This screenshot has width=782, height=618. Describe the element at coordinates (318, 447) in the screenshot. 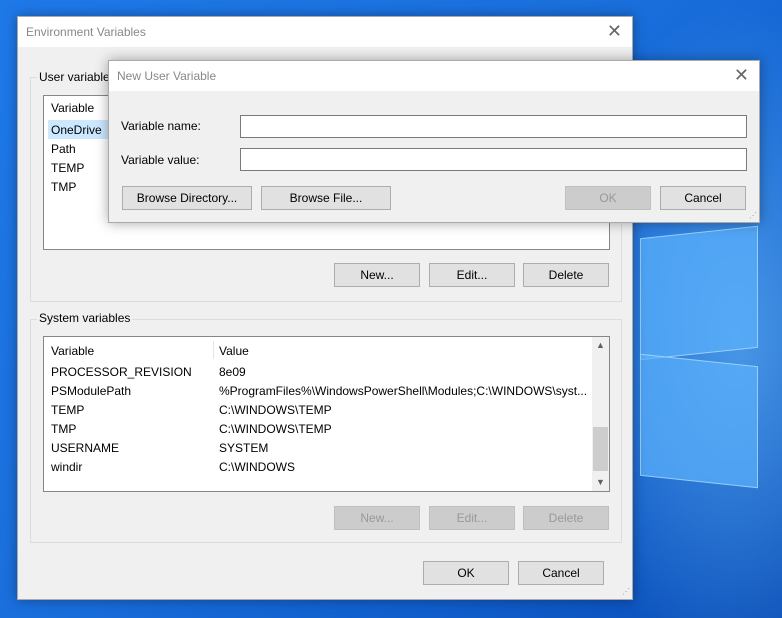

I see `table-row: USERNAME SYSTEM` at that location.